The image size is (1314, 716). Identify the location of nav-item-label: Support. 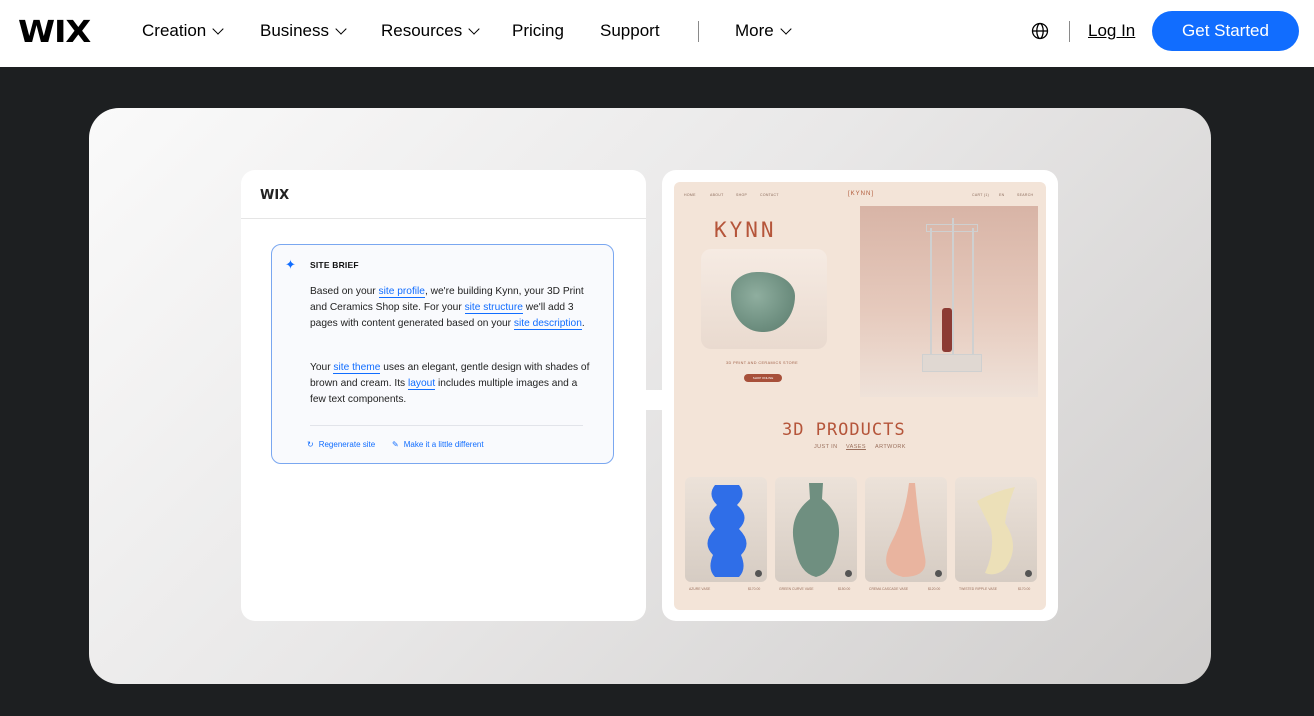
(630, 30).